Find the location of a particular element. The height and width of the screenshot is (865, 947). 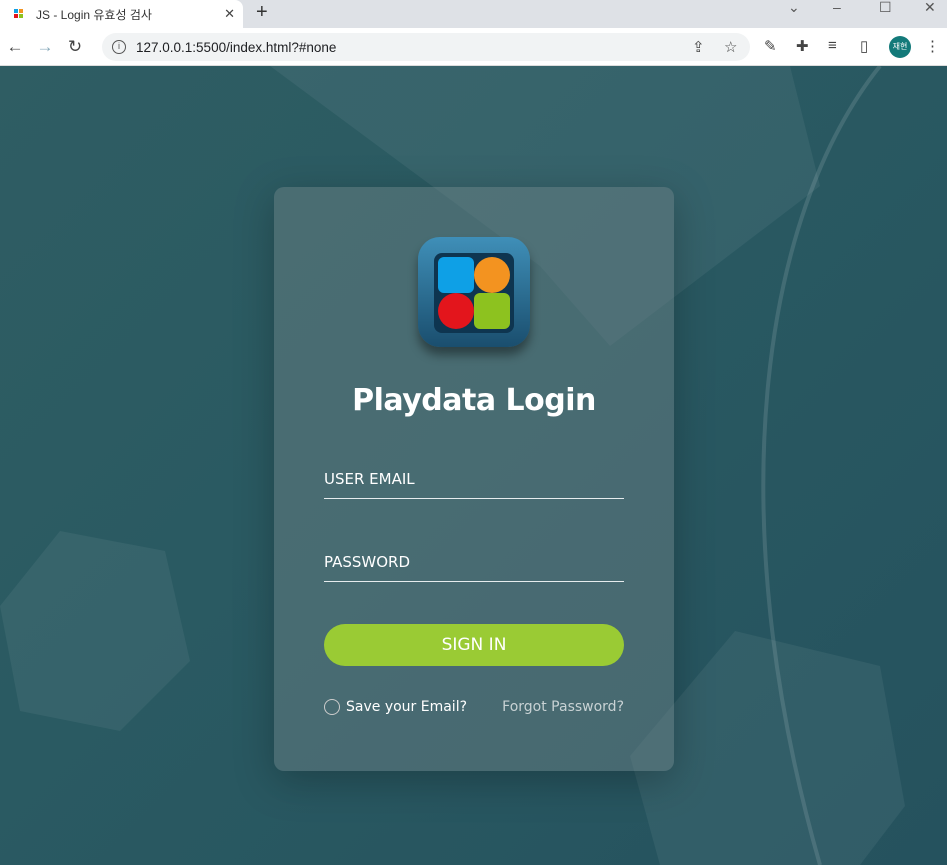

favicon-icon is located at coordinates (19, 14).